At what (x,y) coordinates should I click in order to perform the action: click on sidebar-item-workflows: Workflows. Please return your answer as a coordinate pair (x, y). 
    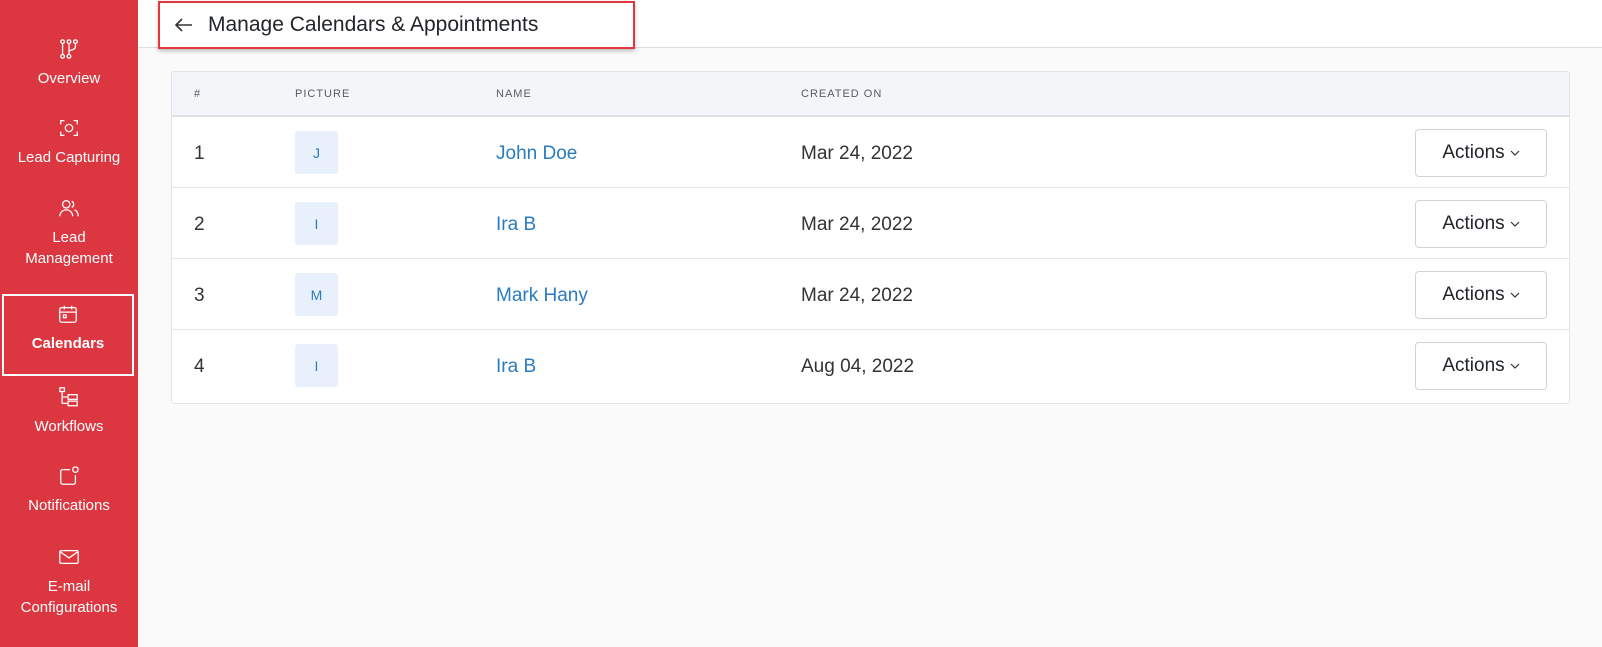
    Looking at the image, I should click on (69, 411).